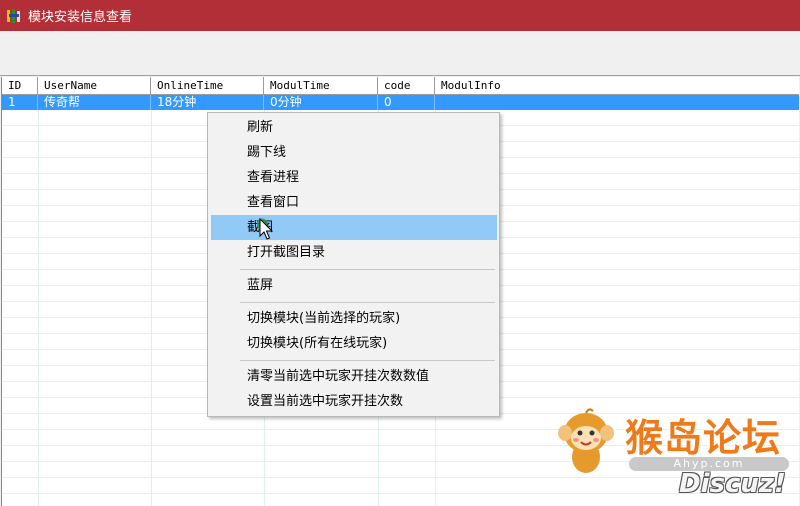 The height and width of the screenshot is (506, 800). Describe the element at coordinates (354, 376) in the screenshot. I see `menu-item-reset-cheat-count: 清零当前选中玩家开挂次数数值` at that location.